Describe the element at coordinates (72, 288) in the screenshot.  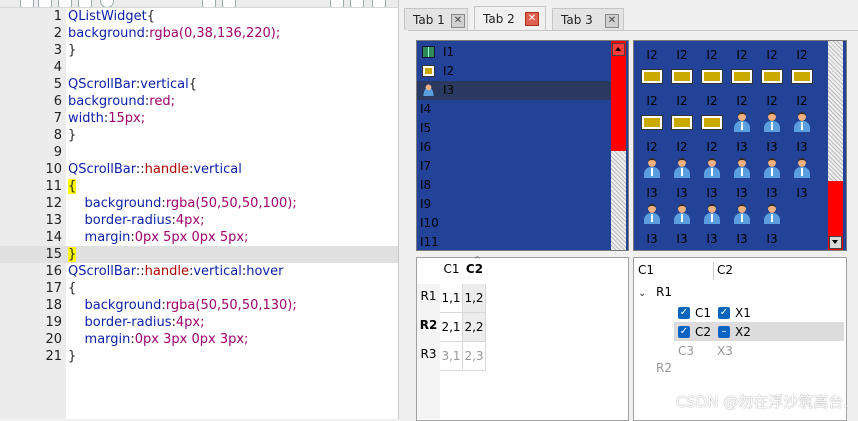
I see `line-text: {` at that location.